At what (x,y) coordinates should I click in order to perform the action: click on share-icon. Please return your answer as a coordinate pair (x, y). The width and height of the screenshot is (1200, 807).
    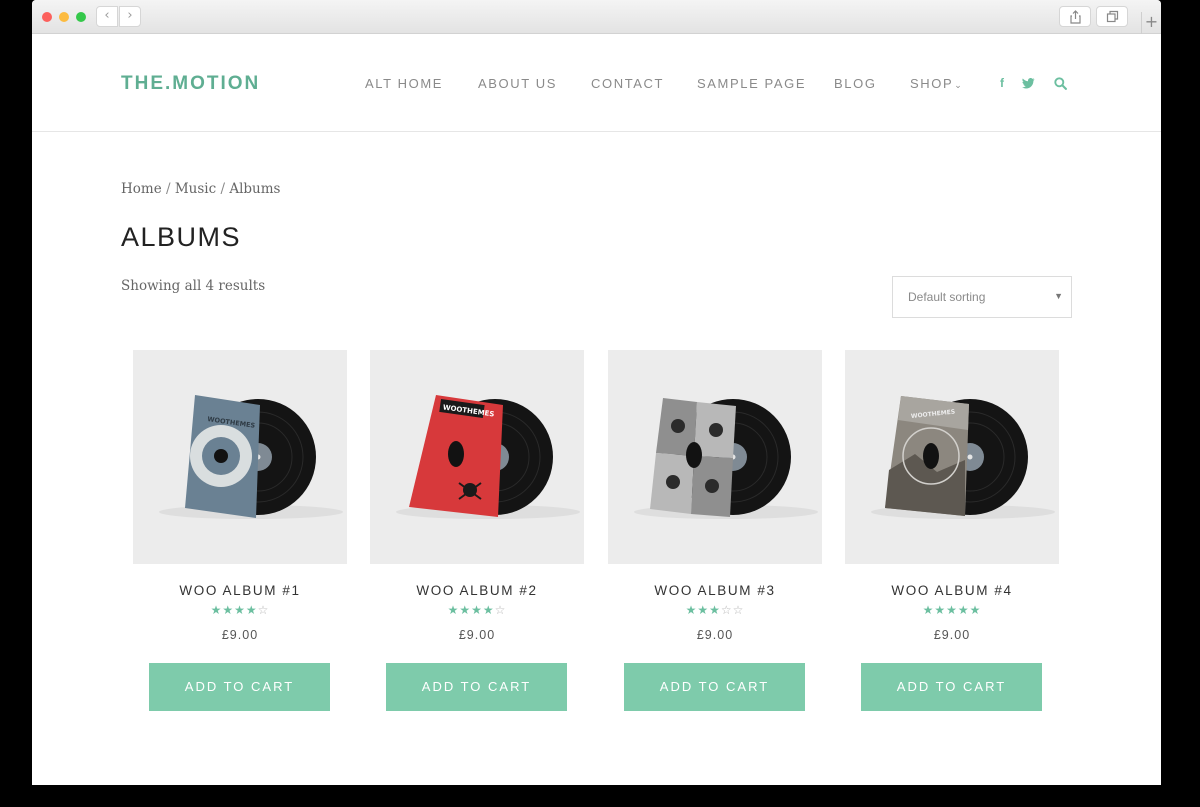
    Looking at the image, I should click on (1075, 17).